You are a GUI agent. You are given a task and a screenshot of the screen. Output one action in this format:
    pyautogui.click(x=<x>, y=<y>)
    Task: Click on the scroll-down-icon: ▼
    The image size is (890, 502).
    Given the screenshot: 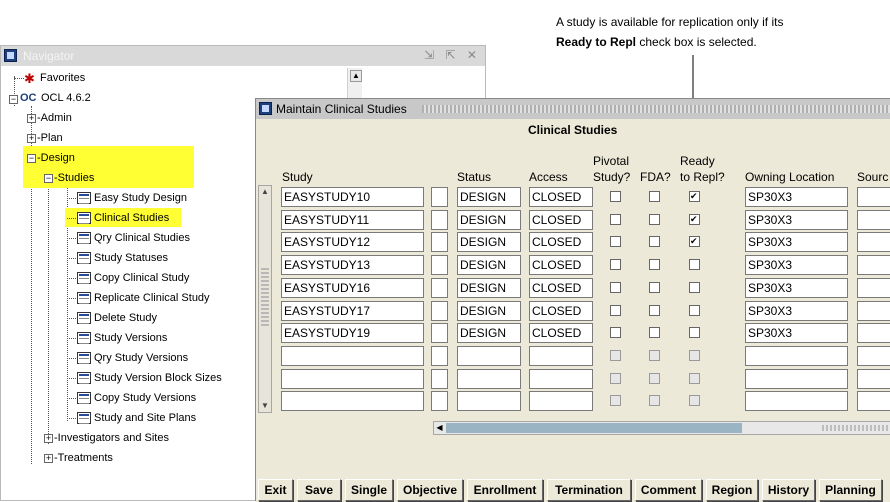 What is the action you would take?
    pyautogui.click(x=265, y=406)
    